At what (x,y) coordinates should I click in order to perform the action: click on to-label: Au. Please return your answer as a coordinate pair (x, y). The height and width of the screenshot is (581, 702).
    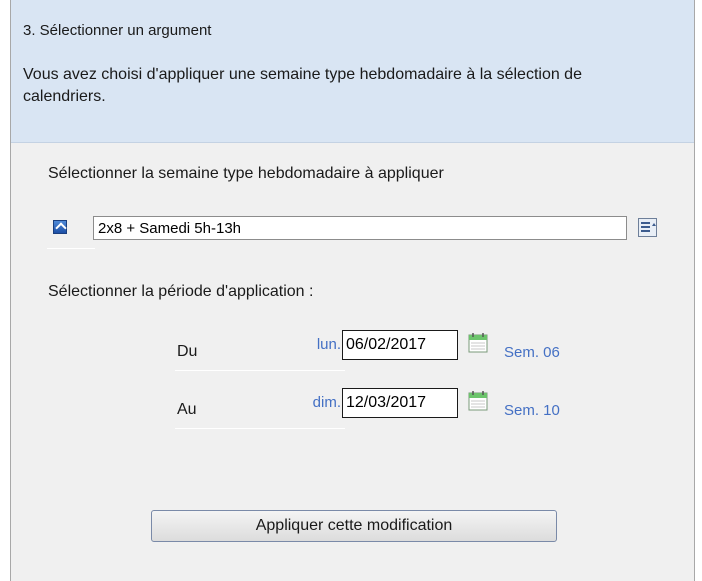
    Looking at the image, I should click on (187, 409).